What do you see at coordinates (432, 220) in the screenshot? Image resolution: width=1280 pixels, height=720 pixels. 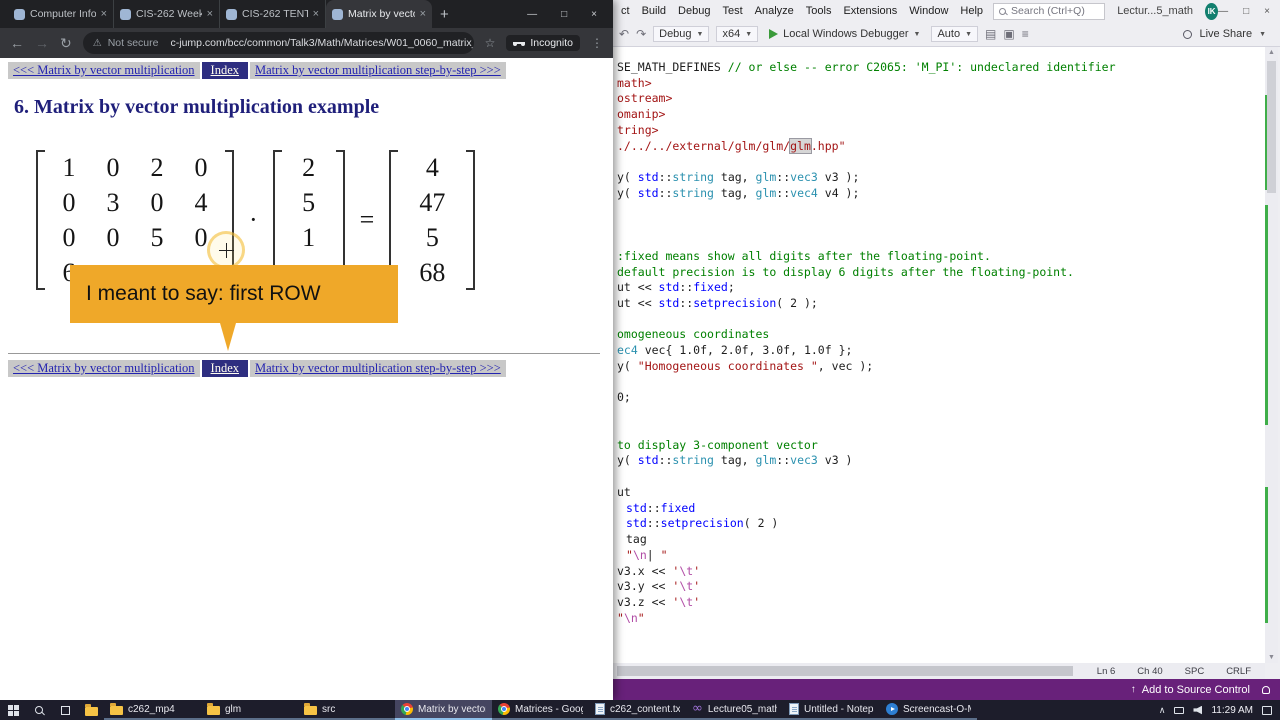 I see `result-grid: 4 47 5 68` at bounding box center [432, 220].